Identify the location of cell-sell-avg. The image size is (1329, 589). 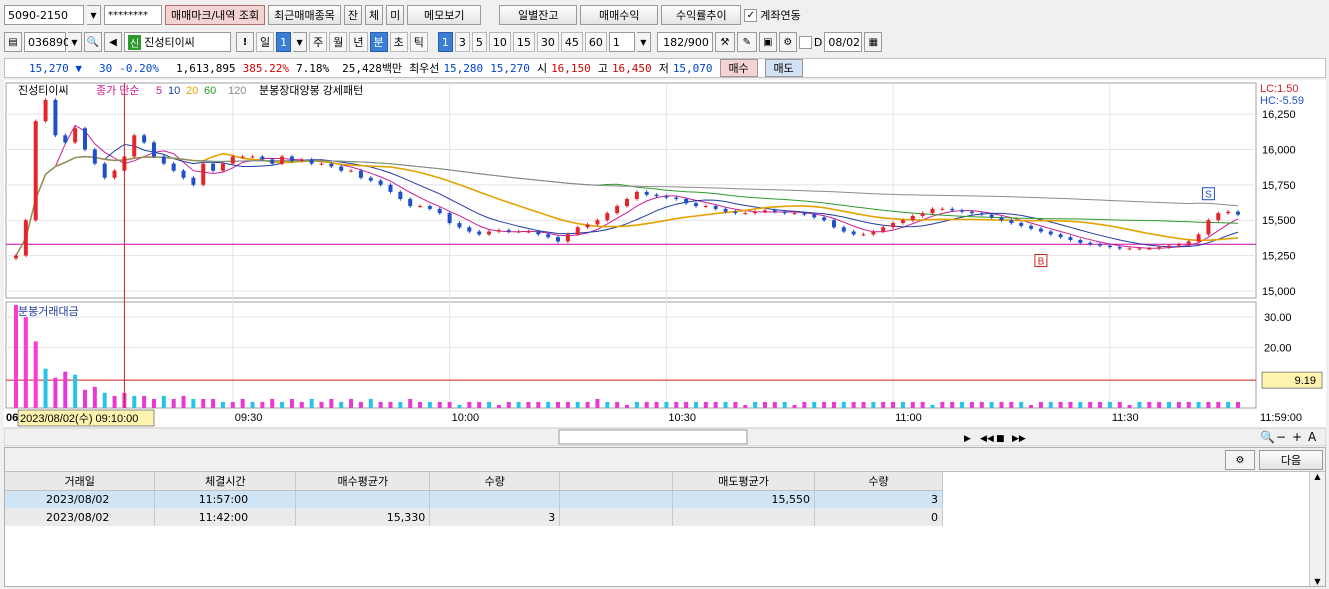
(744, 517).